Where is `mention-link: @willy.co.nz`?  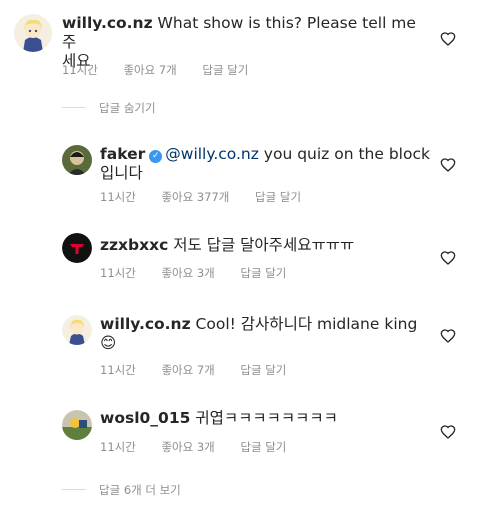 mention-link: @willy.co.nz is located at coordinates (212, 154).